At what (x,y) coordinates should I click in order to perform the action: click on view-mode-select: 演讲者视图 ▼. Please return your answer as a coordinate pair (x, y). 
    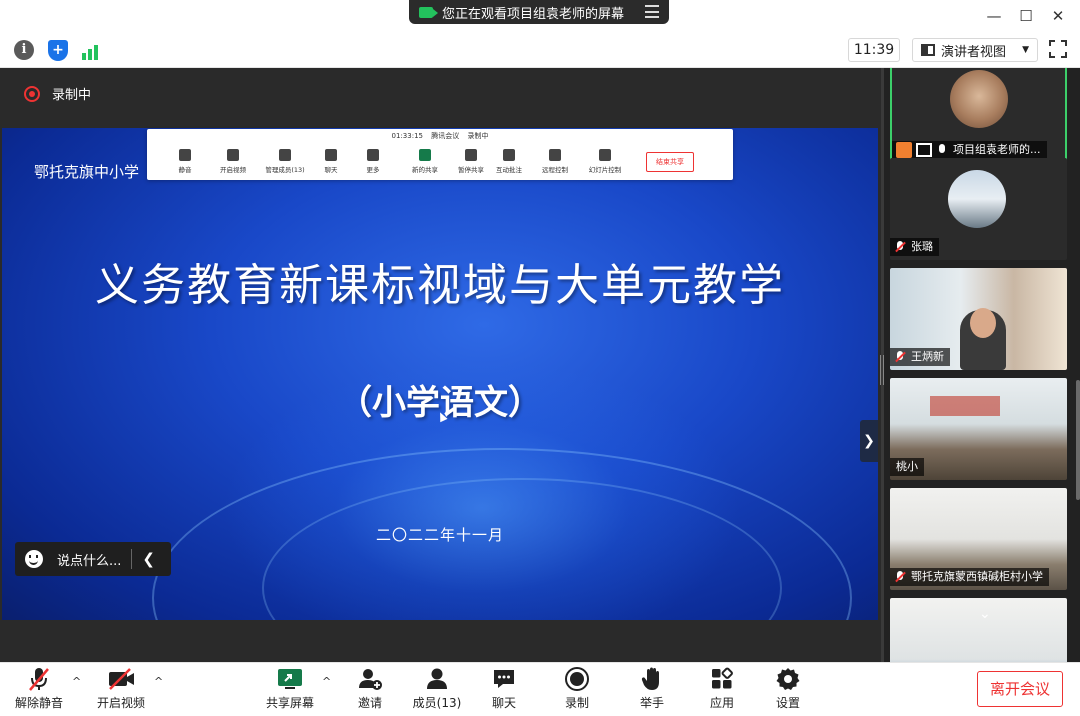
    Looking at the image, I should click on (975, 50).